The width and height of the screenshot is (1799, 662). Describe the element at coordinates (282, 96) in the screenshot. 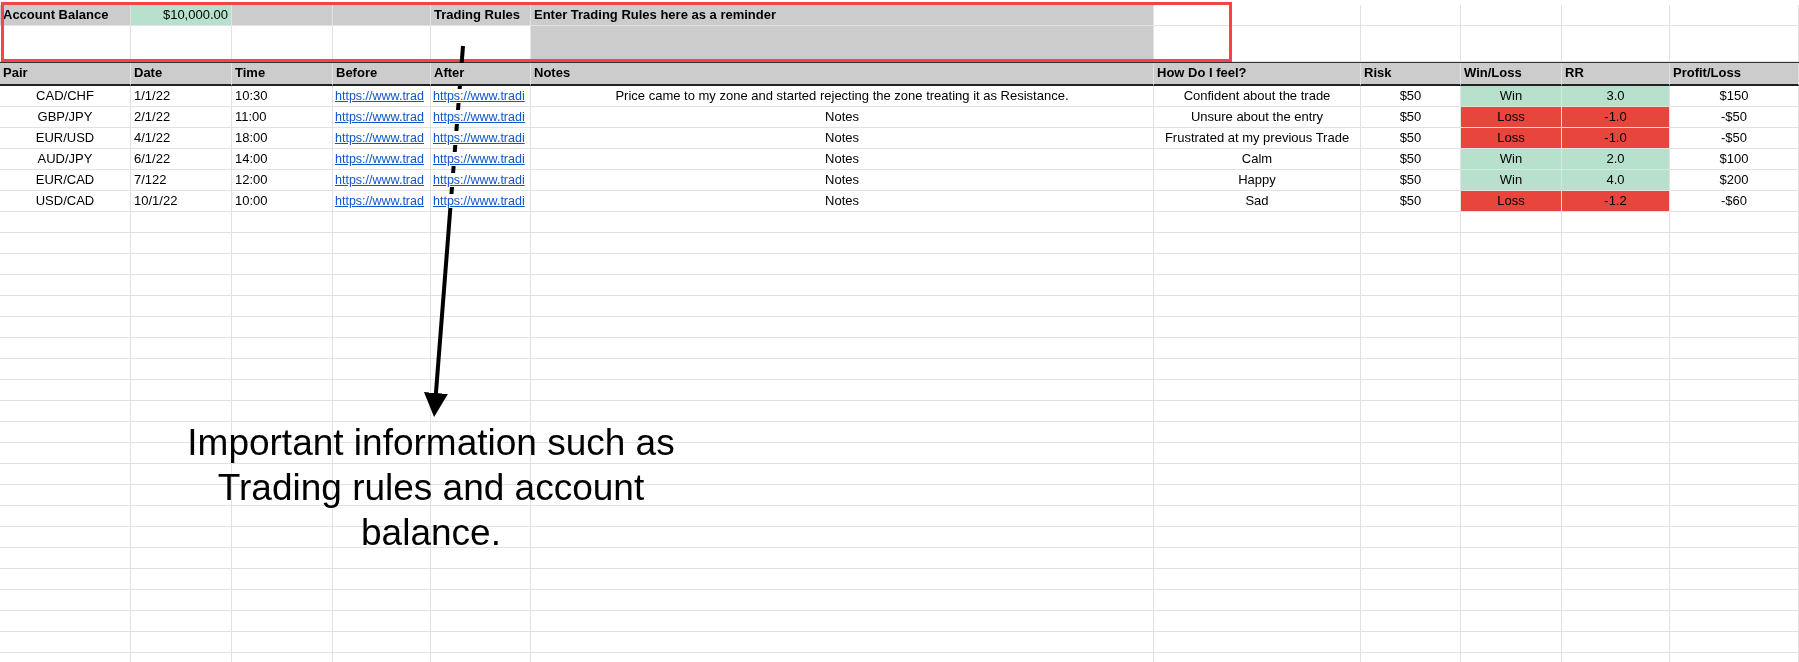

I see `table-cell: 10:30` at that location.